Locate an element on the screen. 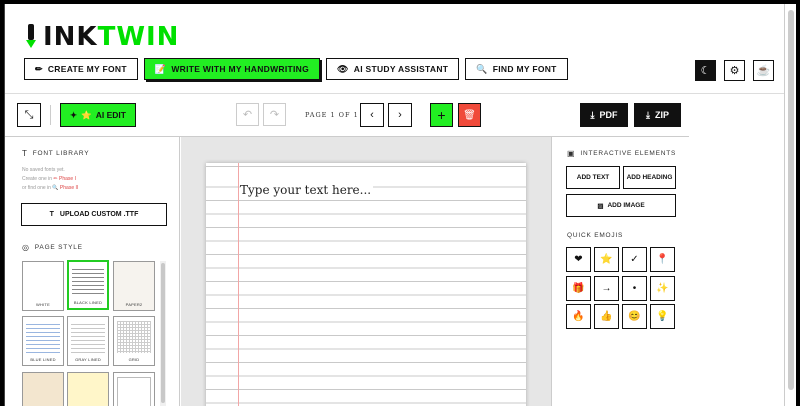 The height and width of the screenshot is (406, 800). emoji-thumbs-up: 👍 is located at coordinates (606, 316).